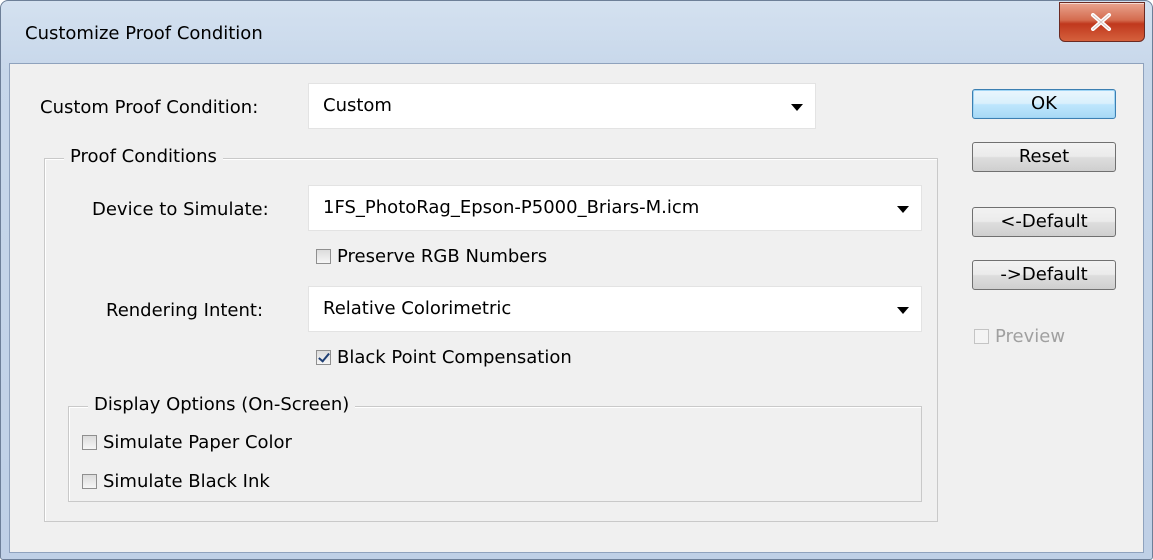 The width and height of the screenshot is (1153, 560). What do you see at coordinates (454, 357) in the screenshot?
I see `black-point-label: Black Point Compensation` at bounding box center [454, 357].